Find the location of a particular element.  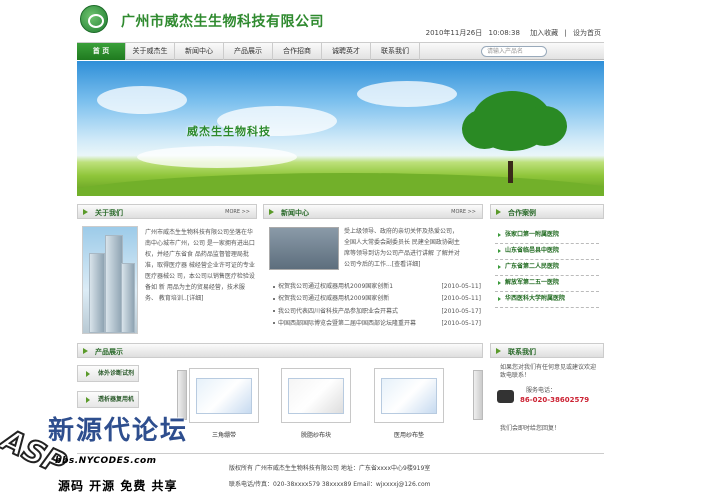

nav-news: 新闻中心 is located at coordinates (199, 51).